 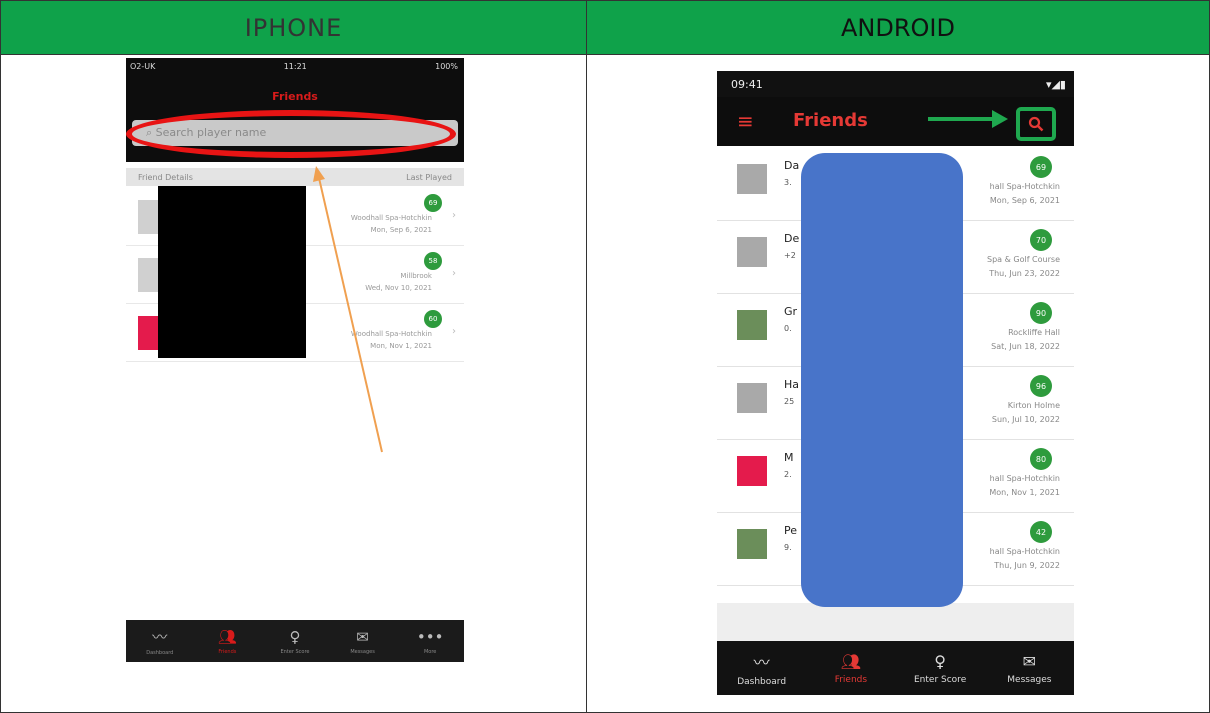 What do you see at coordinates (968, 119) in the screenshot?
I see `green-arrow-annotation` at bounding box center [968, 119].